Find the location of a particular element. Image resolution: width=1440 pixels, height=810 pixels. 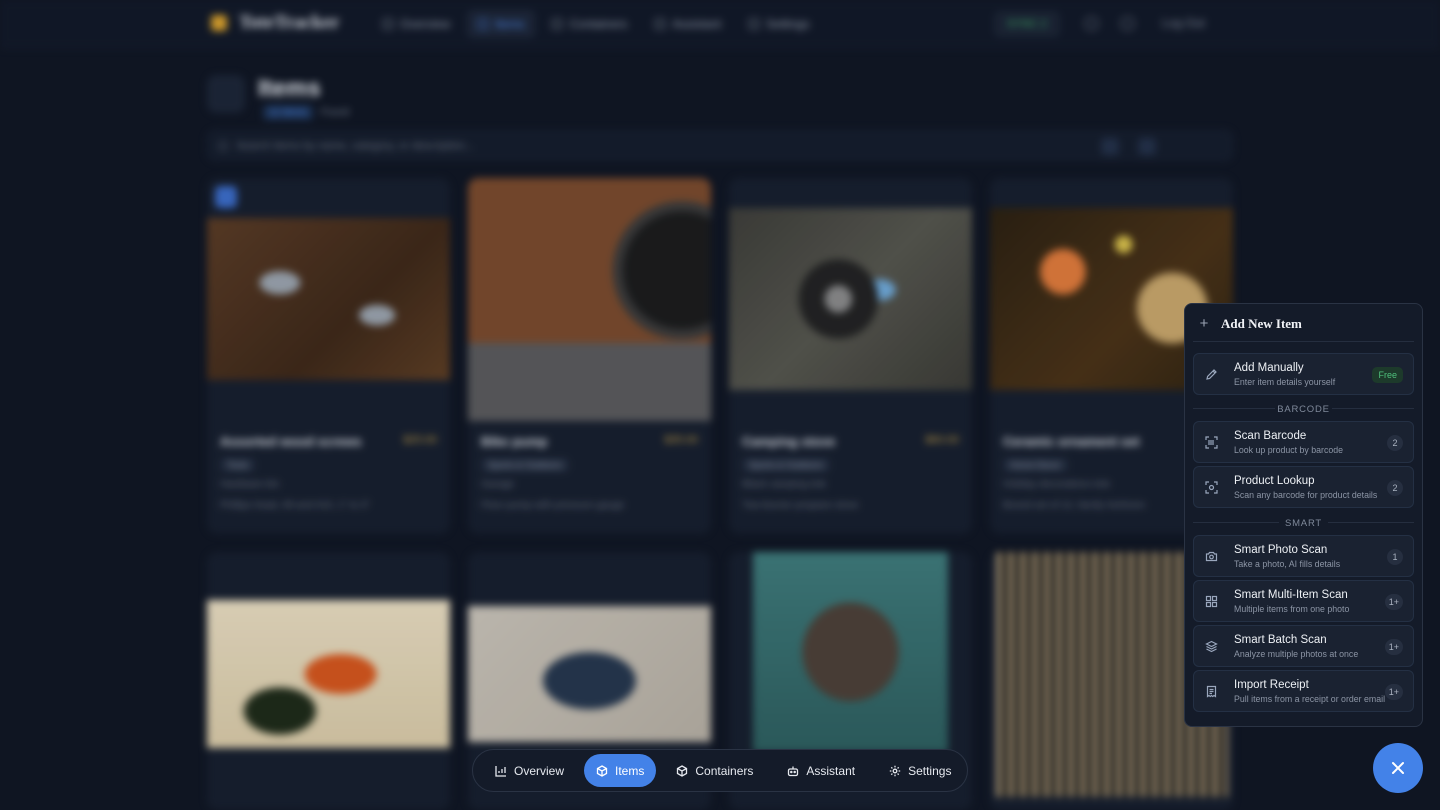

filter-icon is located at coordinates (1079, 146).